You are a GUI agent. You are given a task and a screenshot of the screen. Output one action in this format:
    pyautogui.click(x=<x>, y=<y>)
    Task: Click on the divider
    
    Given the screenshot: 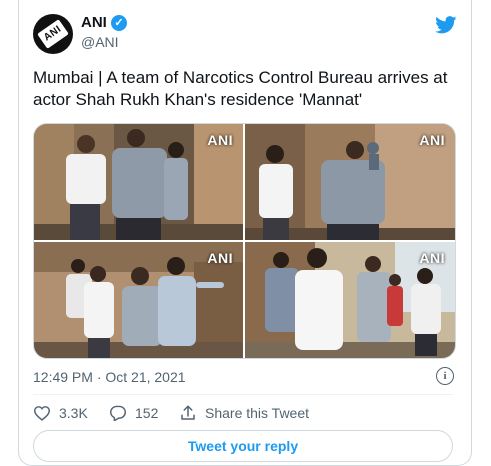 What is the action you would take?
    pyautogui.click(x=243, y=394)
    